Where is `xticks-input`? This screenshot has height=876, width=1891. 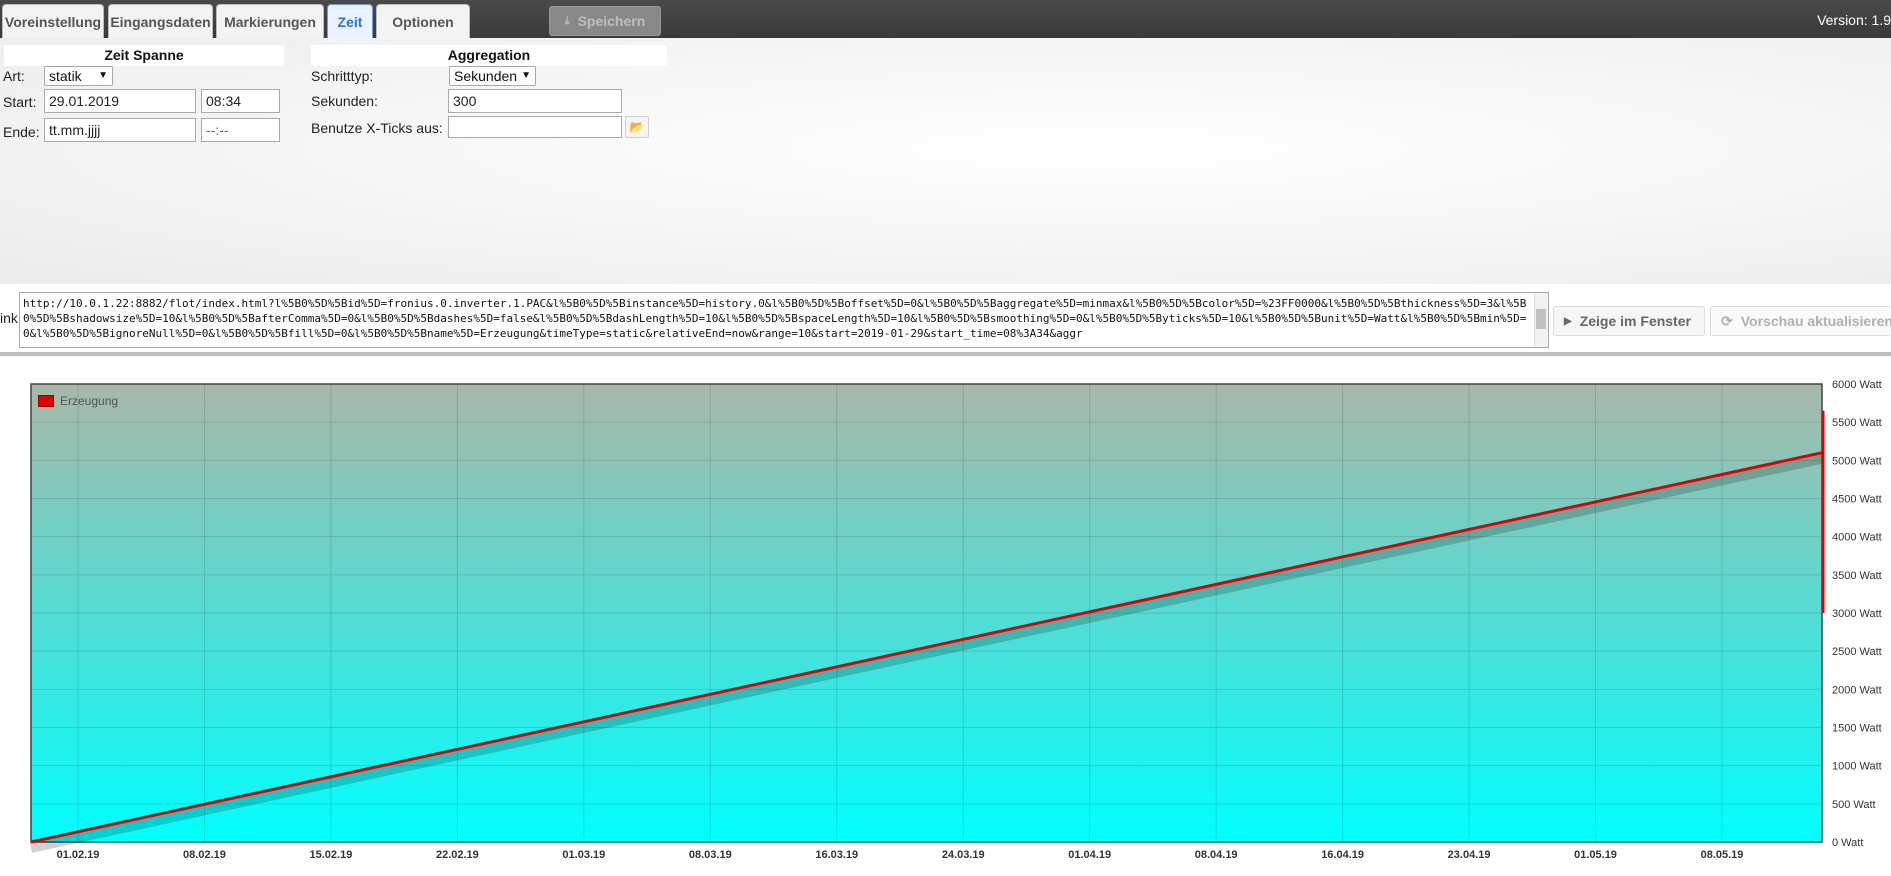
xticks-input is located at coordinates (535, 127).